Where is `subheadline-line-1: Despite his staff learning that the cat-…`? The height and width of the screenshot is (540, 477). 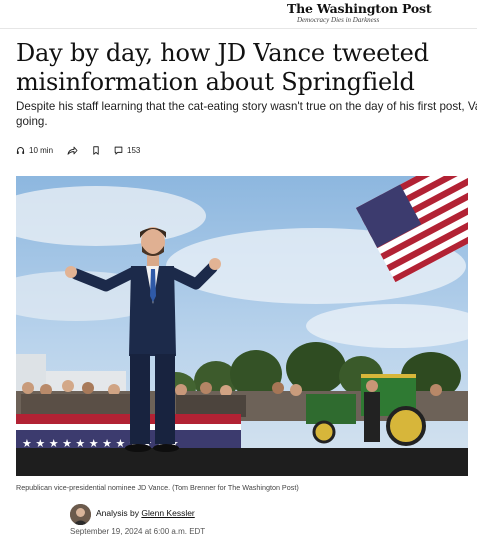
subheadline-line-1: Despite his staff learning that the cat-… is located at coordinates (246, 106).